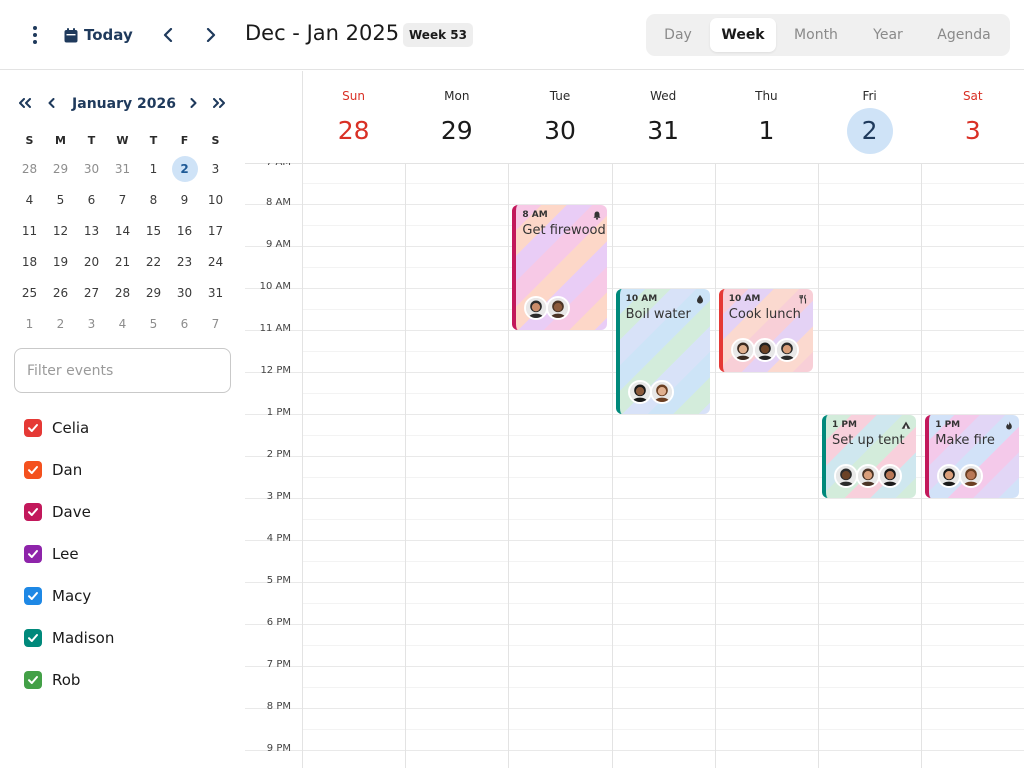  What do you see at coordinates (322, 33) in the screenshot?
I see `date-range-title: Dec - Jan 2025` at bounding box center [322, 33].